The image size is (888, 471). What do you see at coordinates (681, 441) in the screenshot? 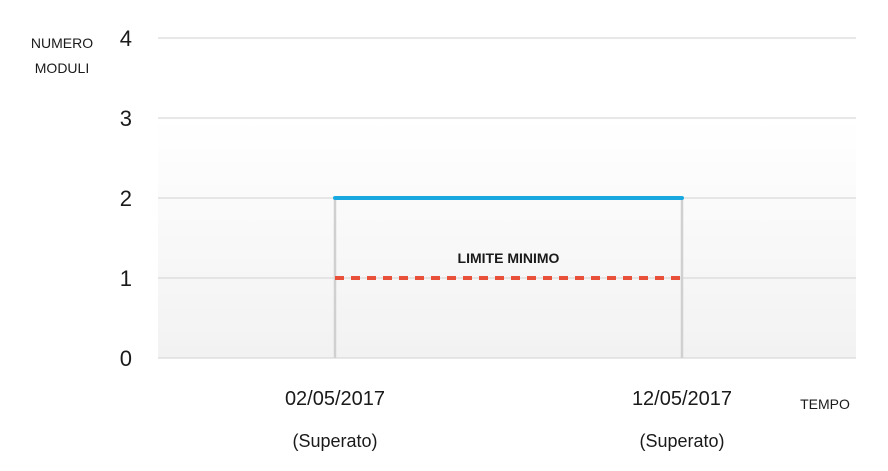
I see `x-tick-sublabel-2: (Superato)` at bounding box center [681, 441].